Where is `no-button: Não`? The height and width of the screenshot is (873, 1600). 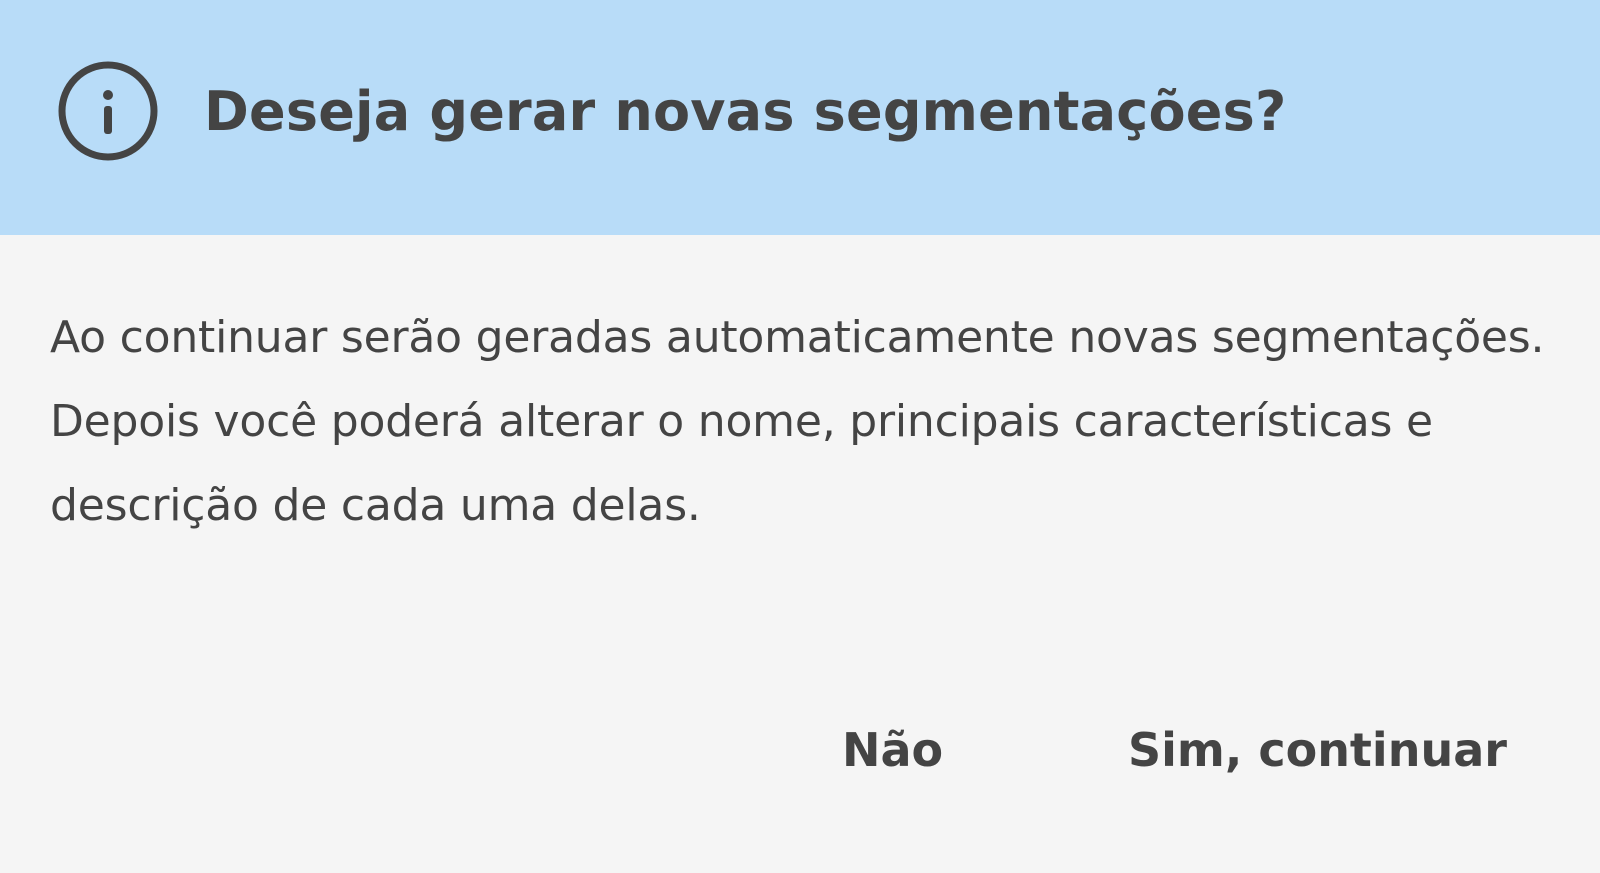 no-button: Não is located at coordinates (892, 750).